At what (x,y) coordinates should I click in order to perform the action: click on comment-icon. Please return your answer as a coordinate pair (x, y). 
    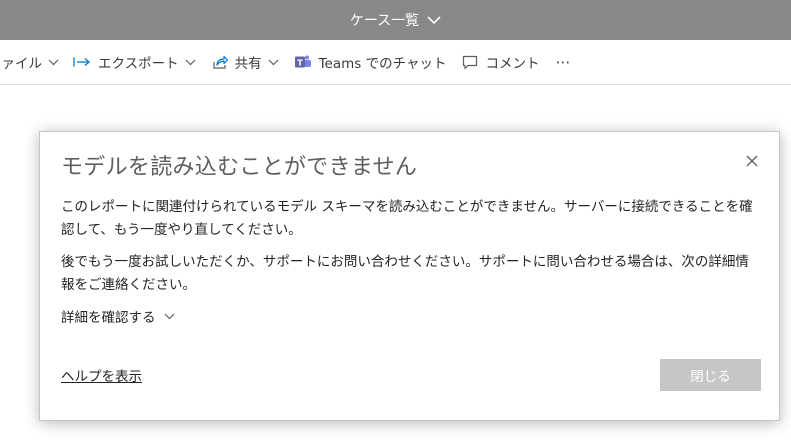
    Looking at the image, I should click on (470, 62).